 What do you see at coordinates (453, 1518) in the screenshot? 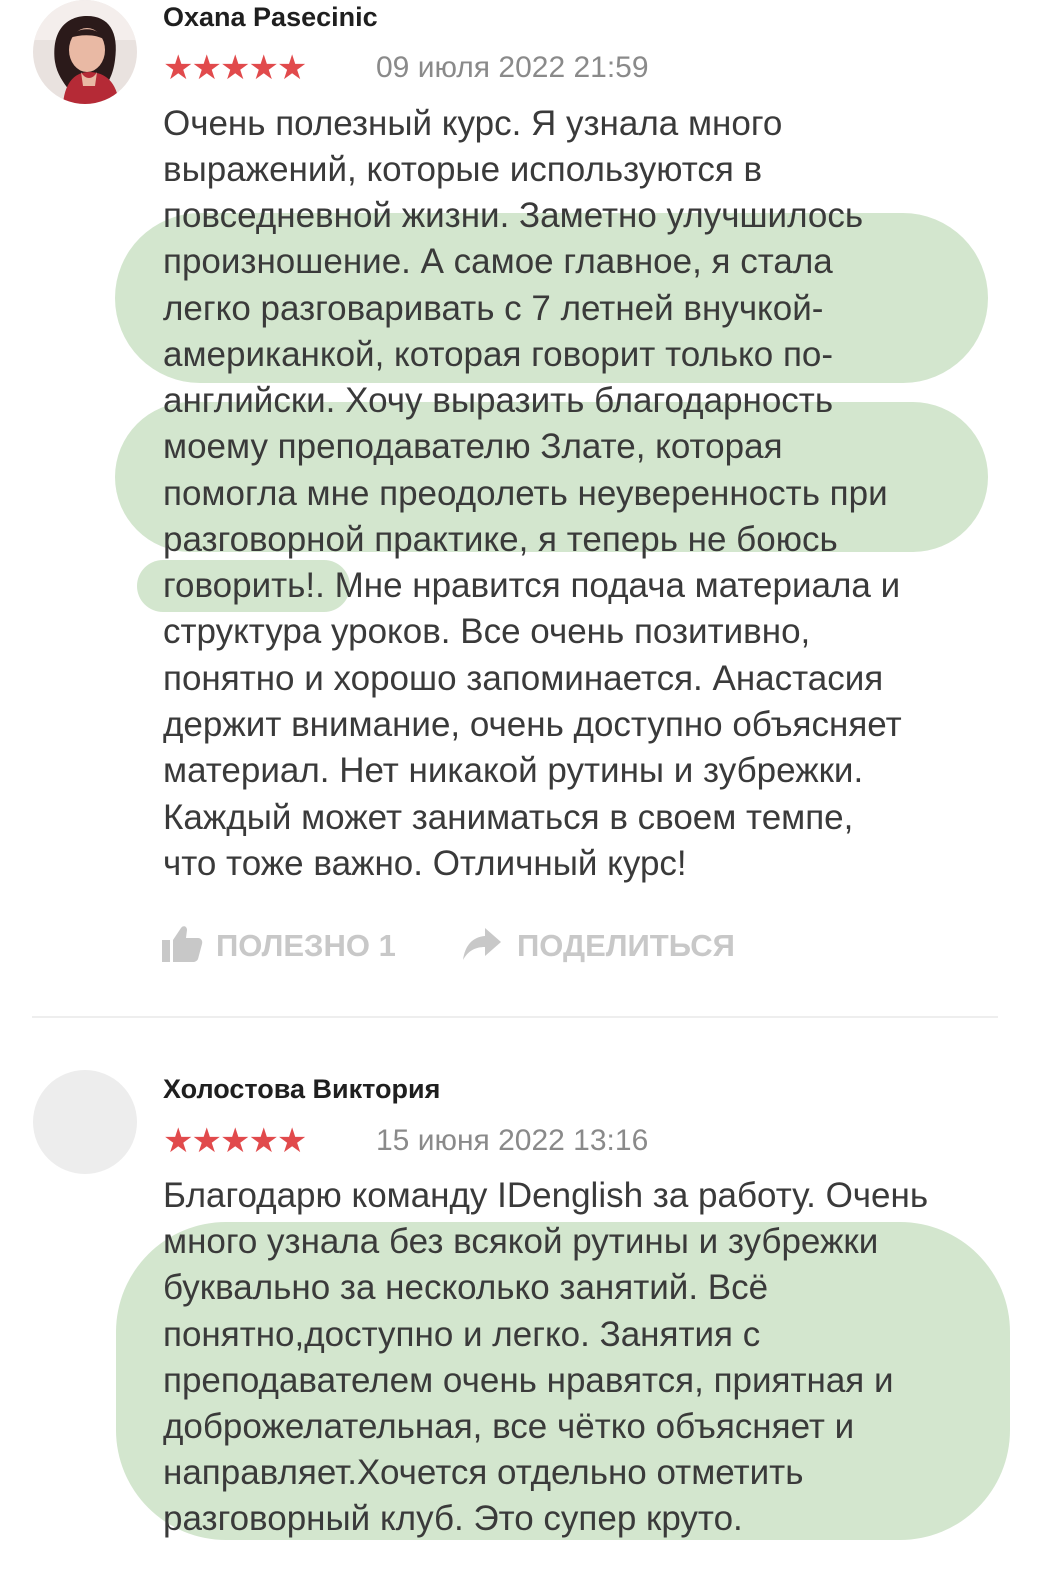
I see `review-text-line: разговорный клуб. Это супер круто.` at bounding box center [453, 1518].